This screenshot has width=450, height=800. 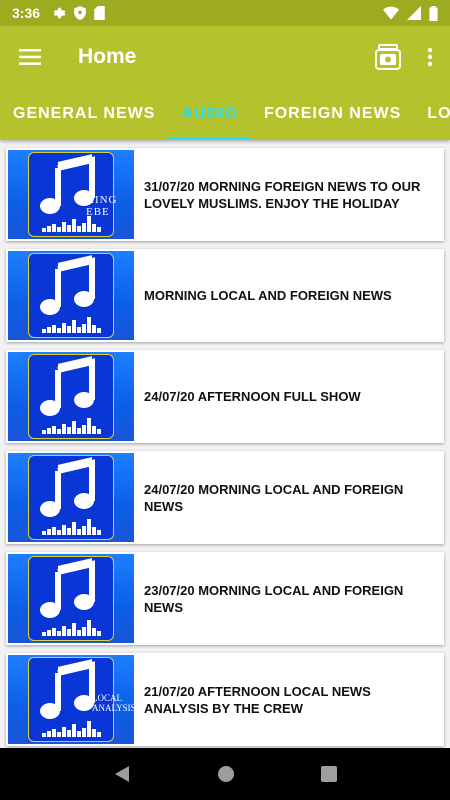 What do you see at coordinates (225, 57) in the screenshot?
I see `app-bar: Home` at bounding box center [225, 57].